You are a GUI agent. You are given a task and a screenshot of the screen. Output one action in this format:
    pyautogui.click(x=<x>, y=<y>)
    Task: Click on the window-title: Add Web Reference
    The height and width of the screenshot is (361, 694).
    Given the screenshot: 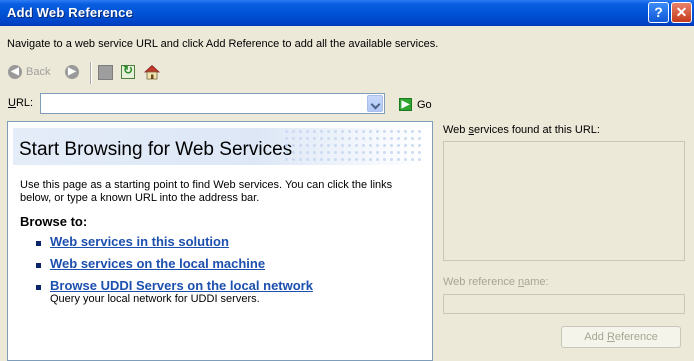 What is the action you would take?
    pyautogui.click(x=70, y=12)
    